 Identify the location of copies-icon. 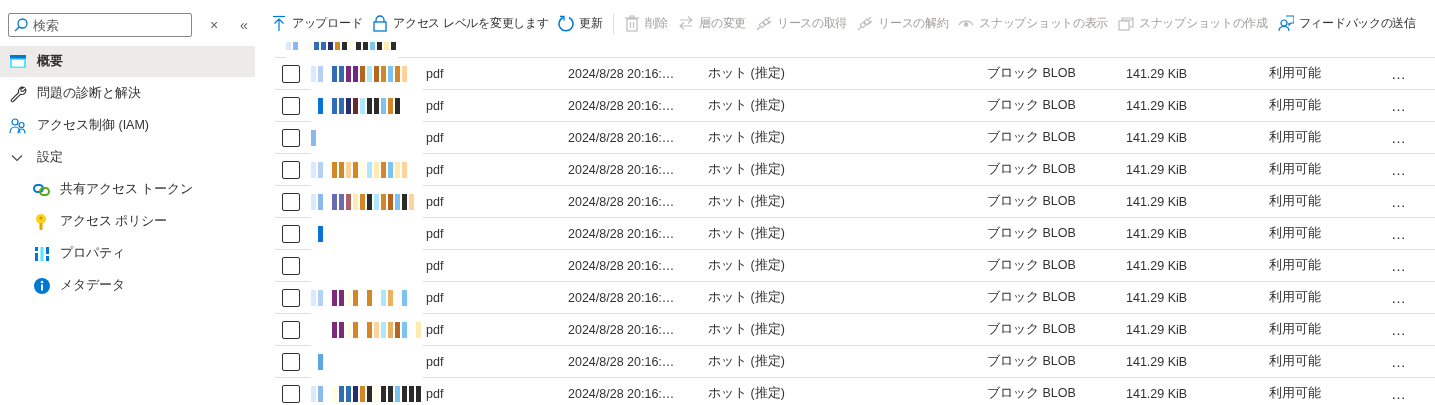
(1126, 23).